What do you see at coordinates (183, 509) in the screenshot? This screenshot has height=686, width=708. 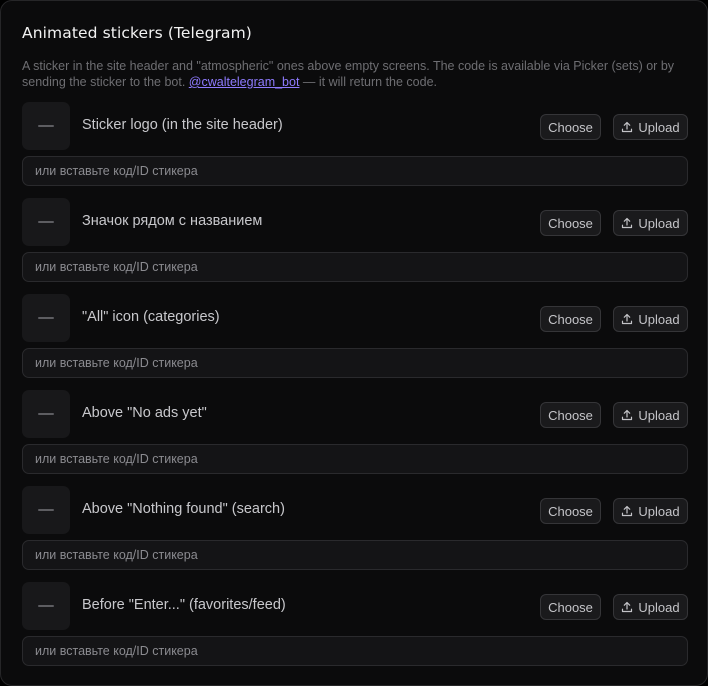 I see `sticker-slot-label: Above "Nothing found" (search)` at bounding box center [183, 509].